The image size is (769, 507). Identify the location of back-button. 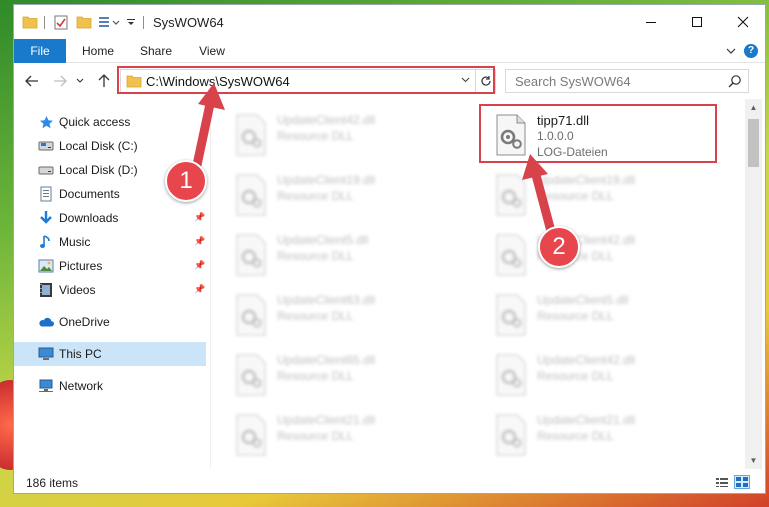
(32, 81).